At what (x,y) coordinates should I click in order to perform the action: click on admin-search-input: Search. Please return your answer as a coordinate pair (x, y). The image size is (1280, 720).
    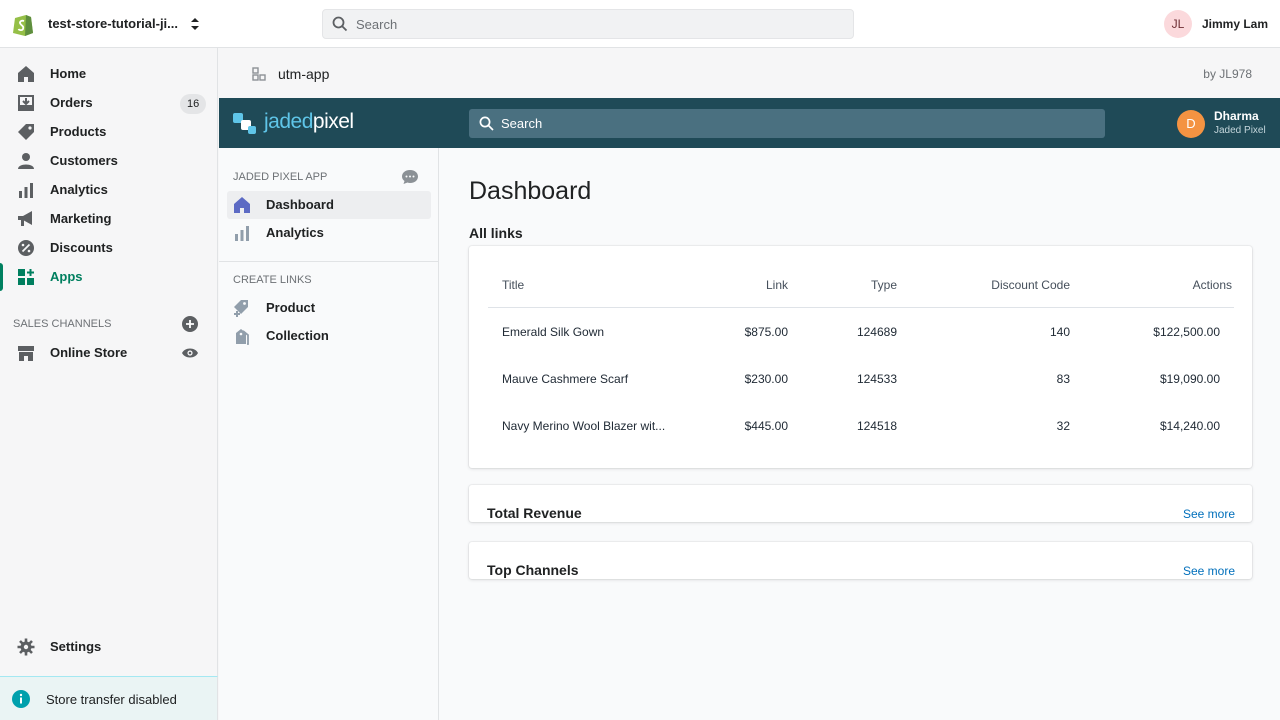
    Looking at the image, I should click on (588, 24).